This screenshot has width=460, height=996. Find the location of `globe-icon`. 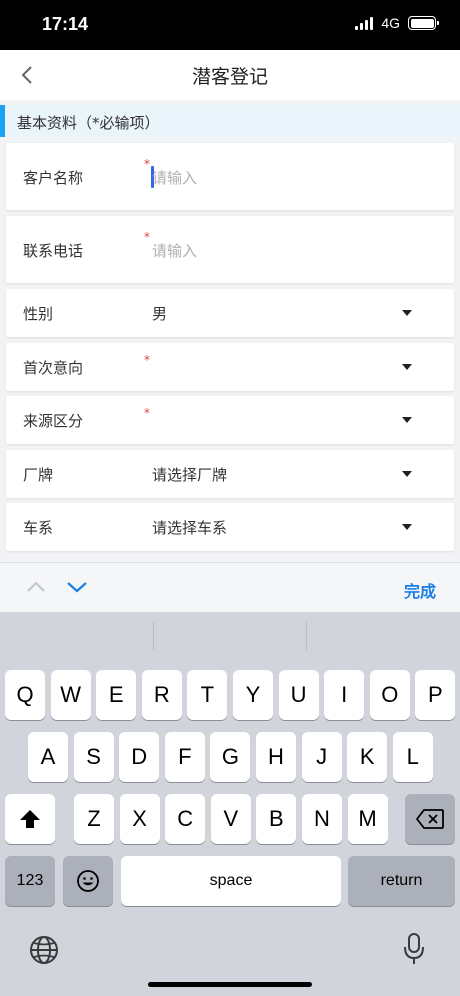

globe-icon is located at coordinates (44, 950).